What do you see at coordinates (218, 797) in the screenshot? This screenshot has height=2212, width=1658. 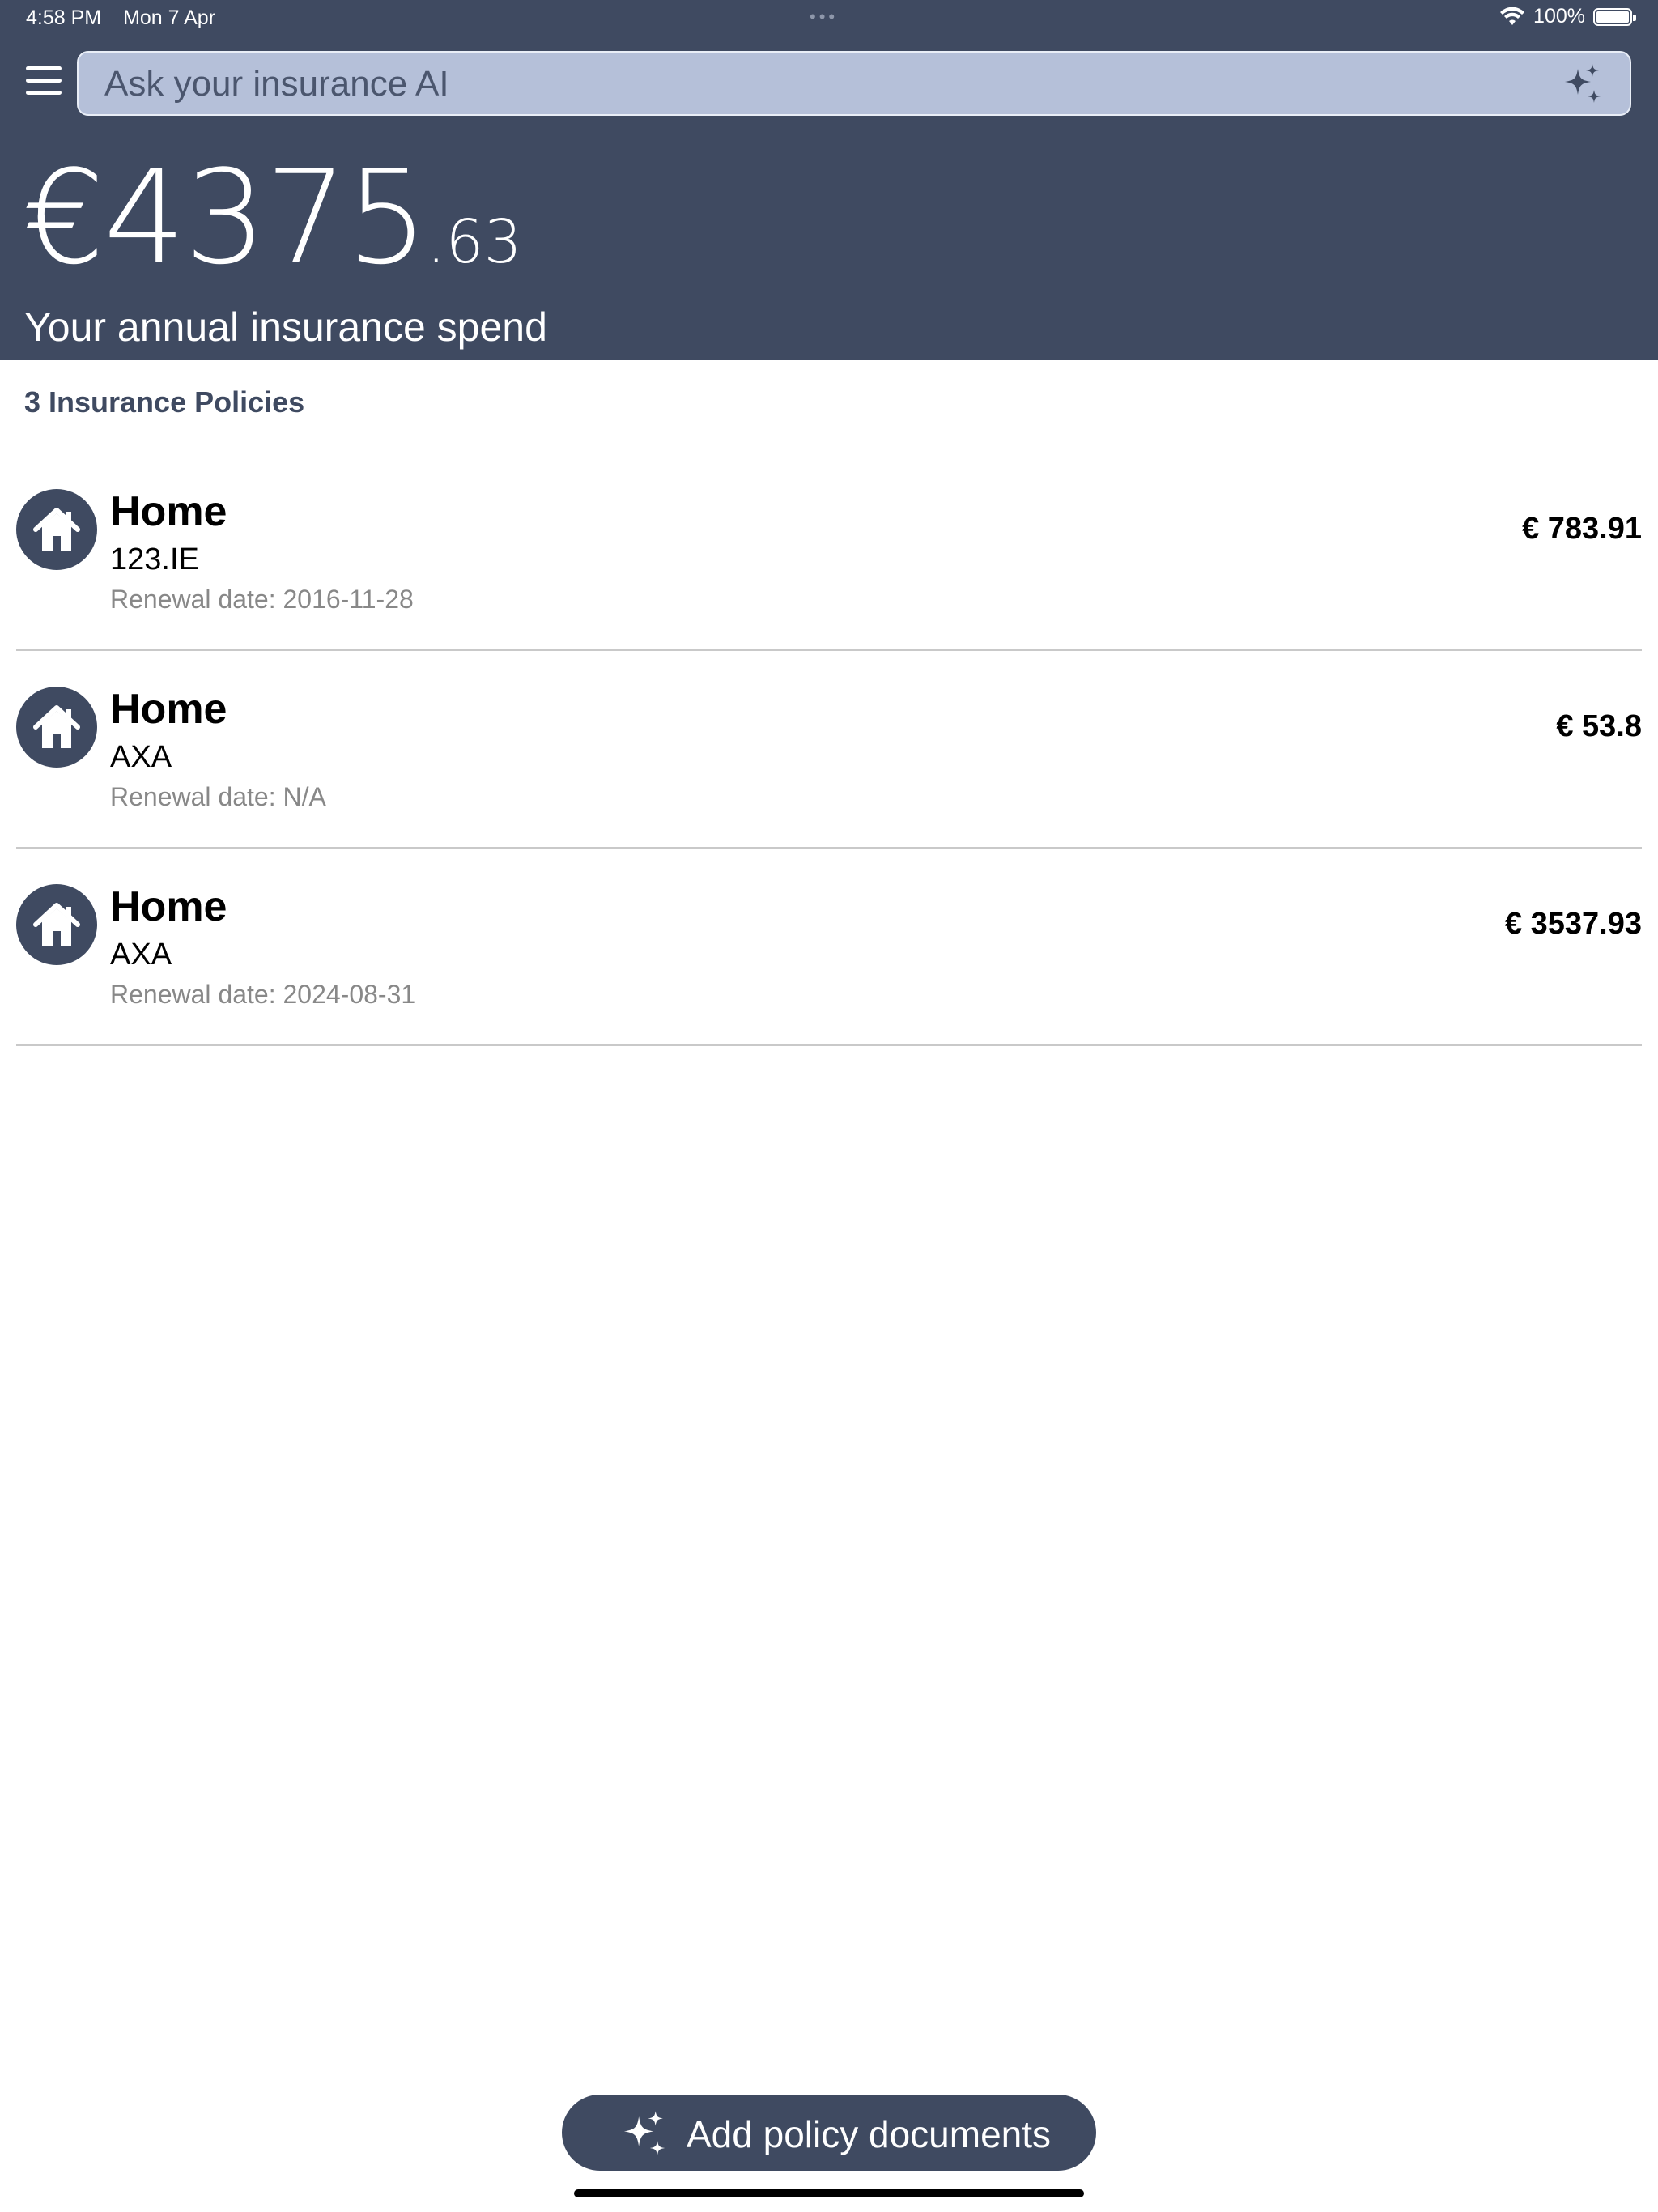 I see `policy-renewal-date: Renewal date: N/A` at bounding box center [218, 797].